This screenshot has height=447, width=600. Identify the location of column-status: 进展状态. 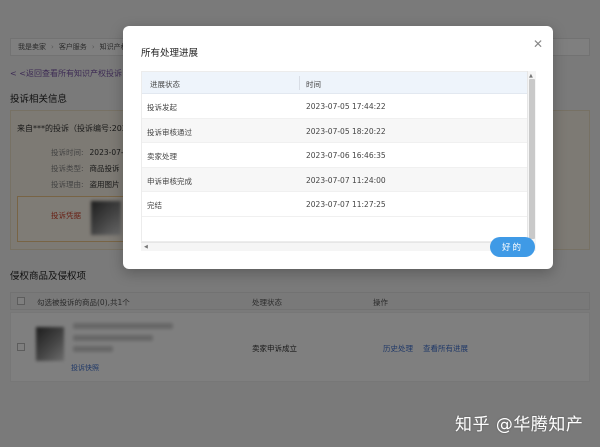
(165, 84).